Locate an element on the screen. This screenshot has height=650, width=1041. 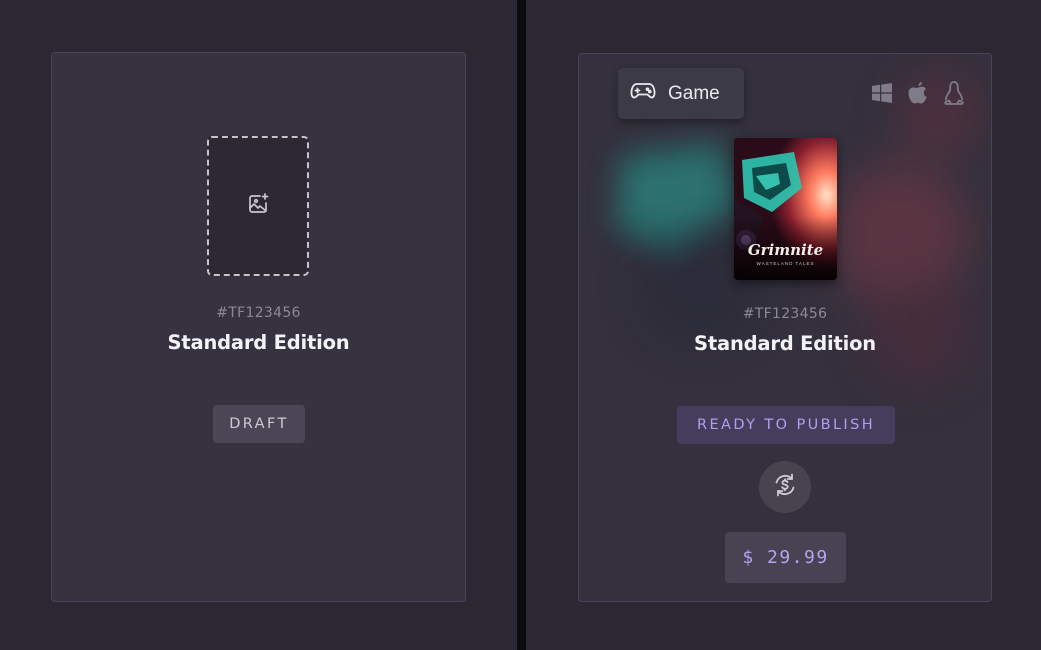
gamepad-icon is located at coordinates (643, 94).